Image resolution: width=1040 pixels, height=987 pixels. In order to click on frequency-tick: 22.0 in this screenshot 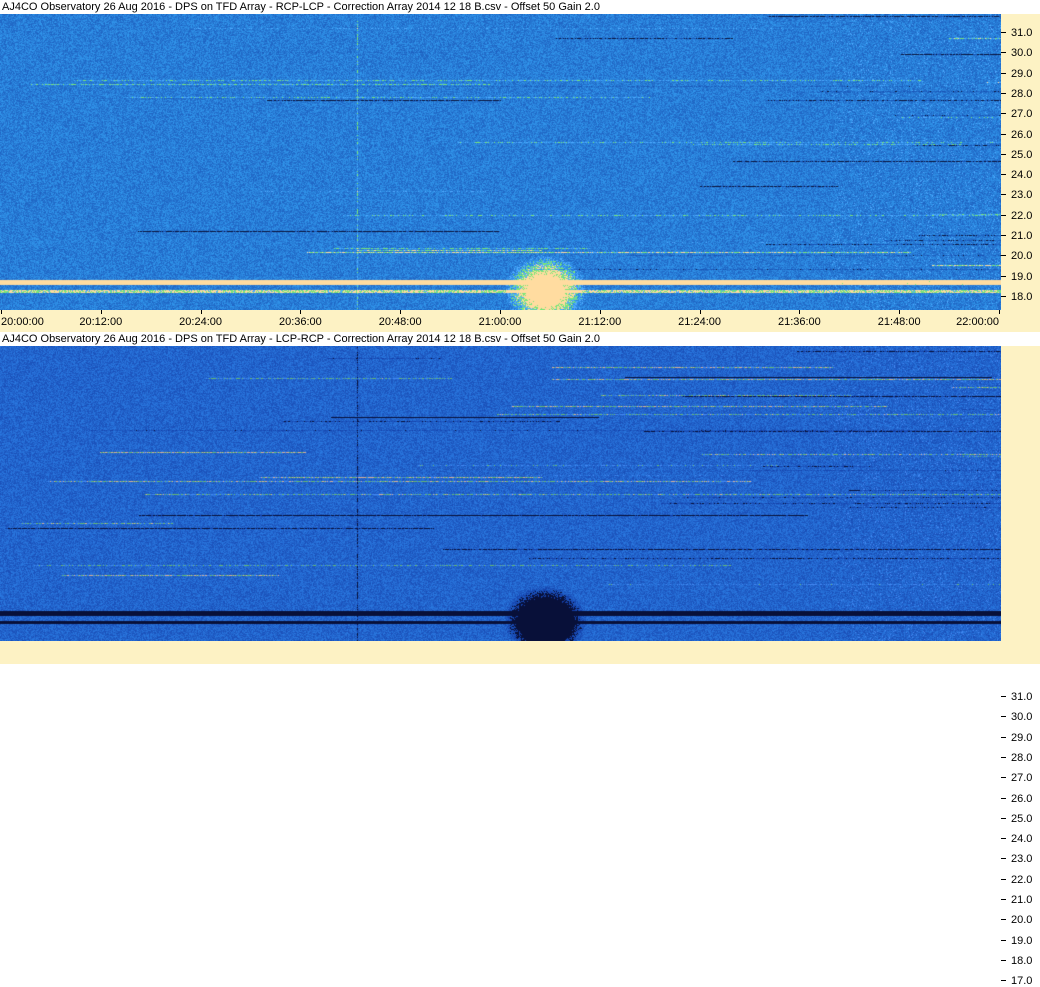, I will do `click(1020, 216)`.